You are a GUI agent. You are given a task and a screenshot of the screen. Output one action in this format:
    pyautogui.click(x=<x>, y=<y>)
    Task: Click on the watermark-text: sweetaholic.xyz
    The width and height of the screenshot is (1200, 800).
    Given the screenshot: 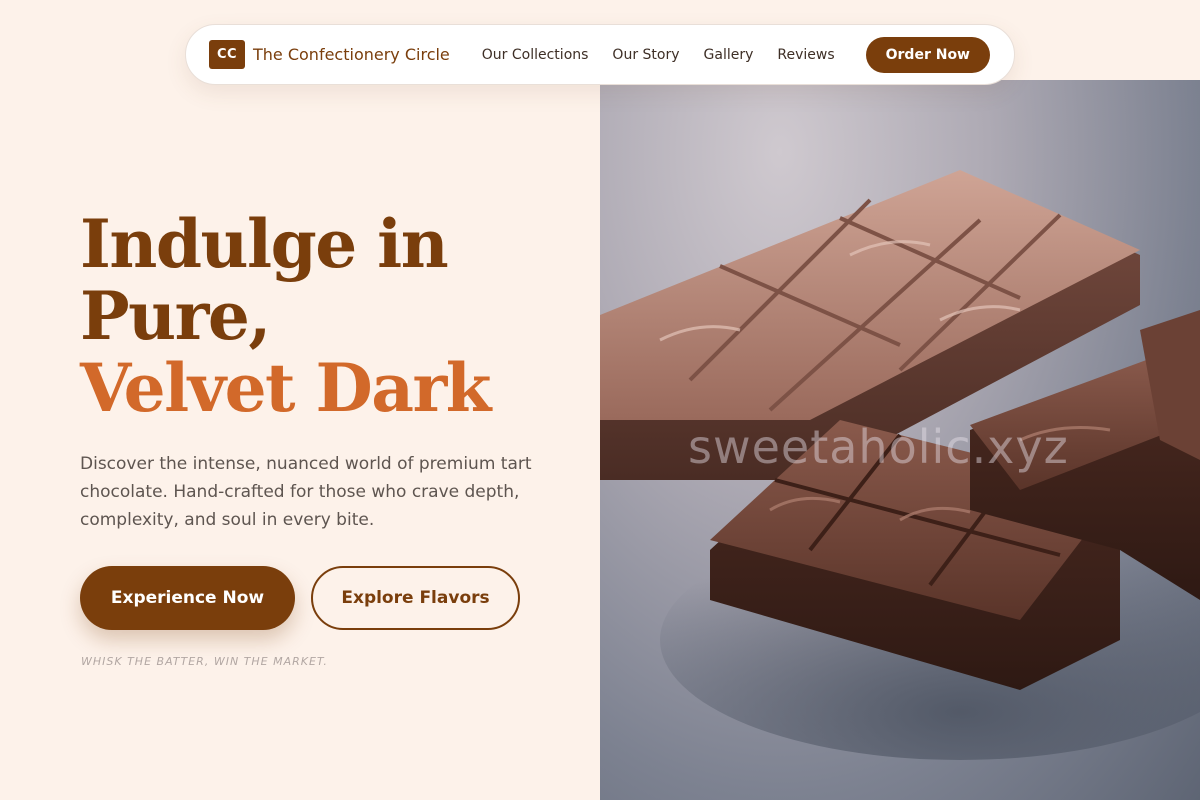 What is the action you would take?
    pyautogui.click(x=878, y=447)
    